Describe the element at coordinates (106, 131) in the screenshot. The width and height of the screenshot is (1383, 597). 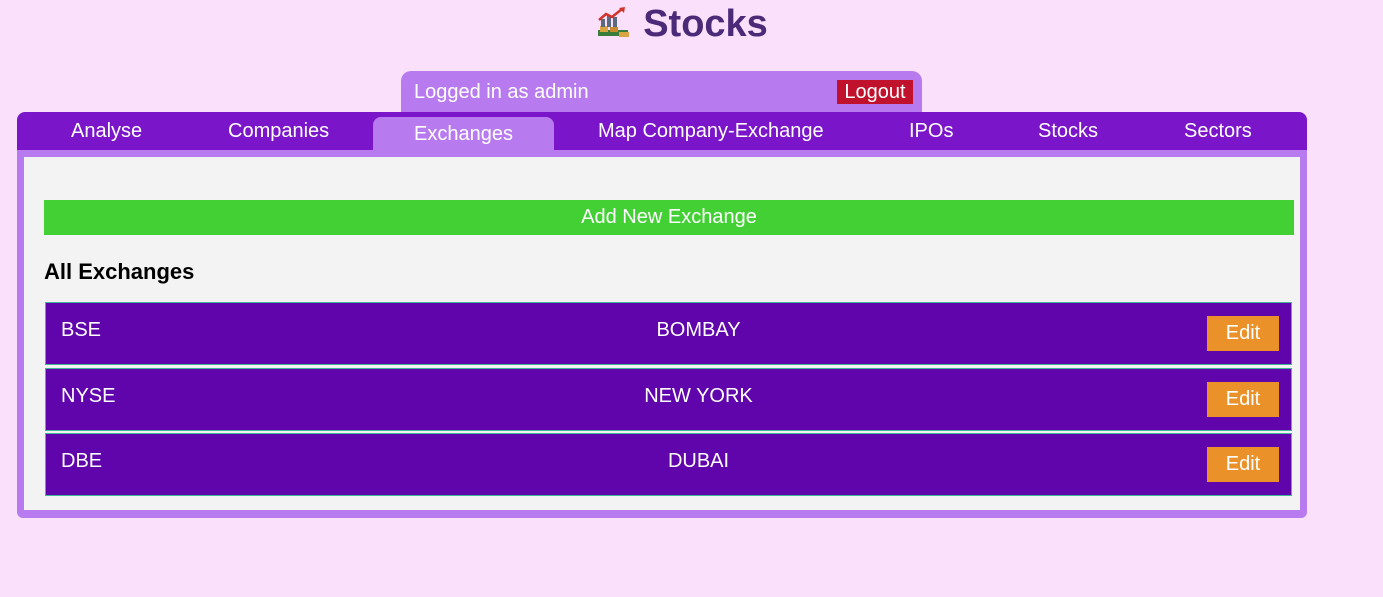
I see `tab-analyse: Analyse` at that location.